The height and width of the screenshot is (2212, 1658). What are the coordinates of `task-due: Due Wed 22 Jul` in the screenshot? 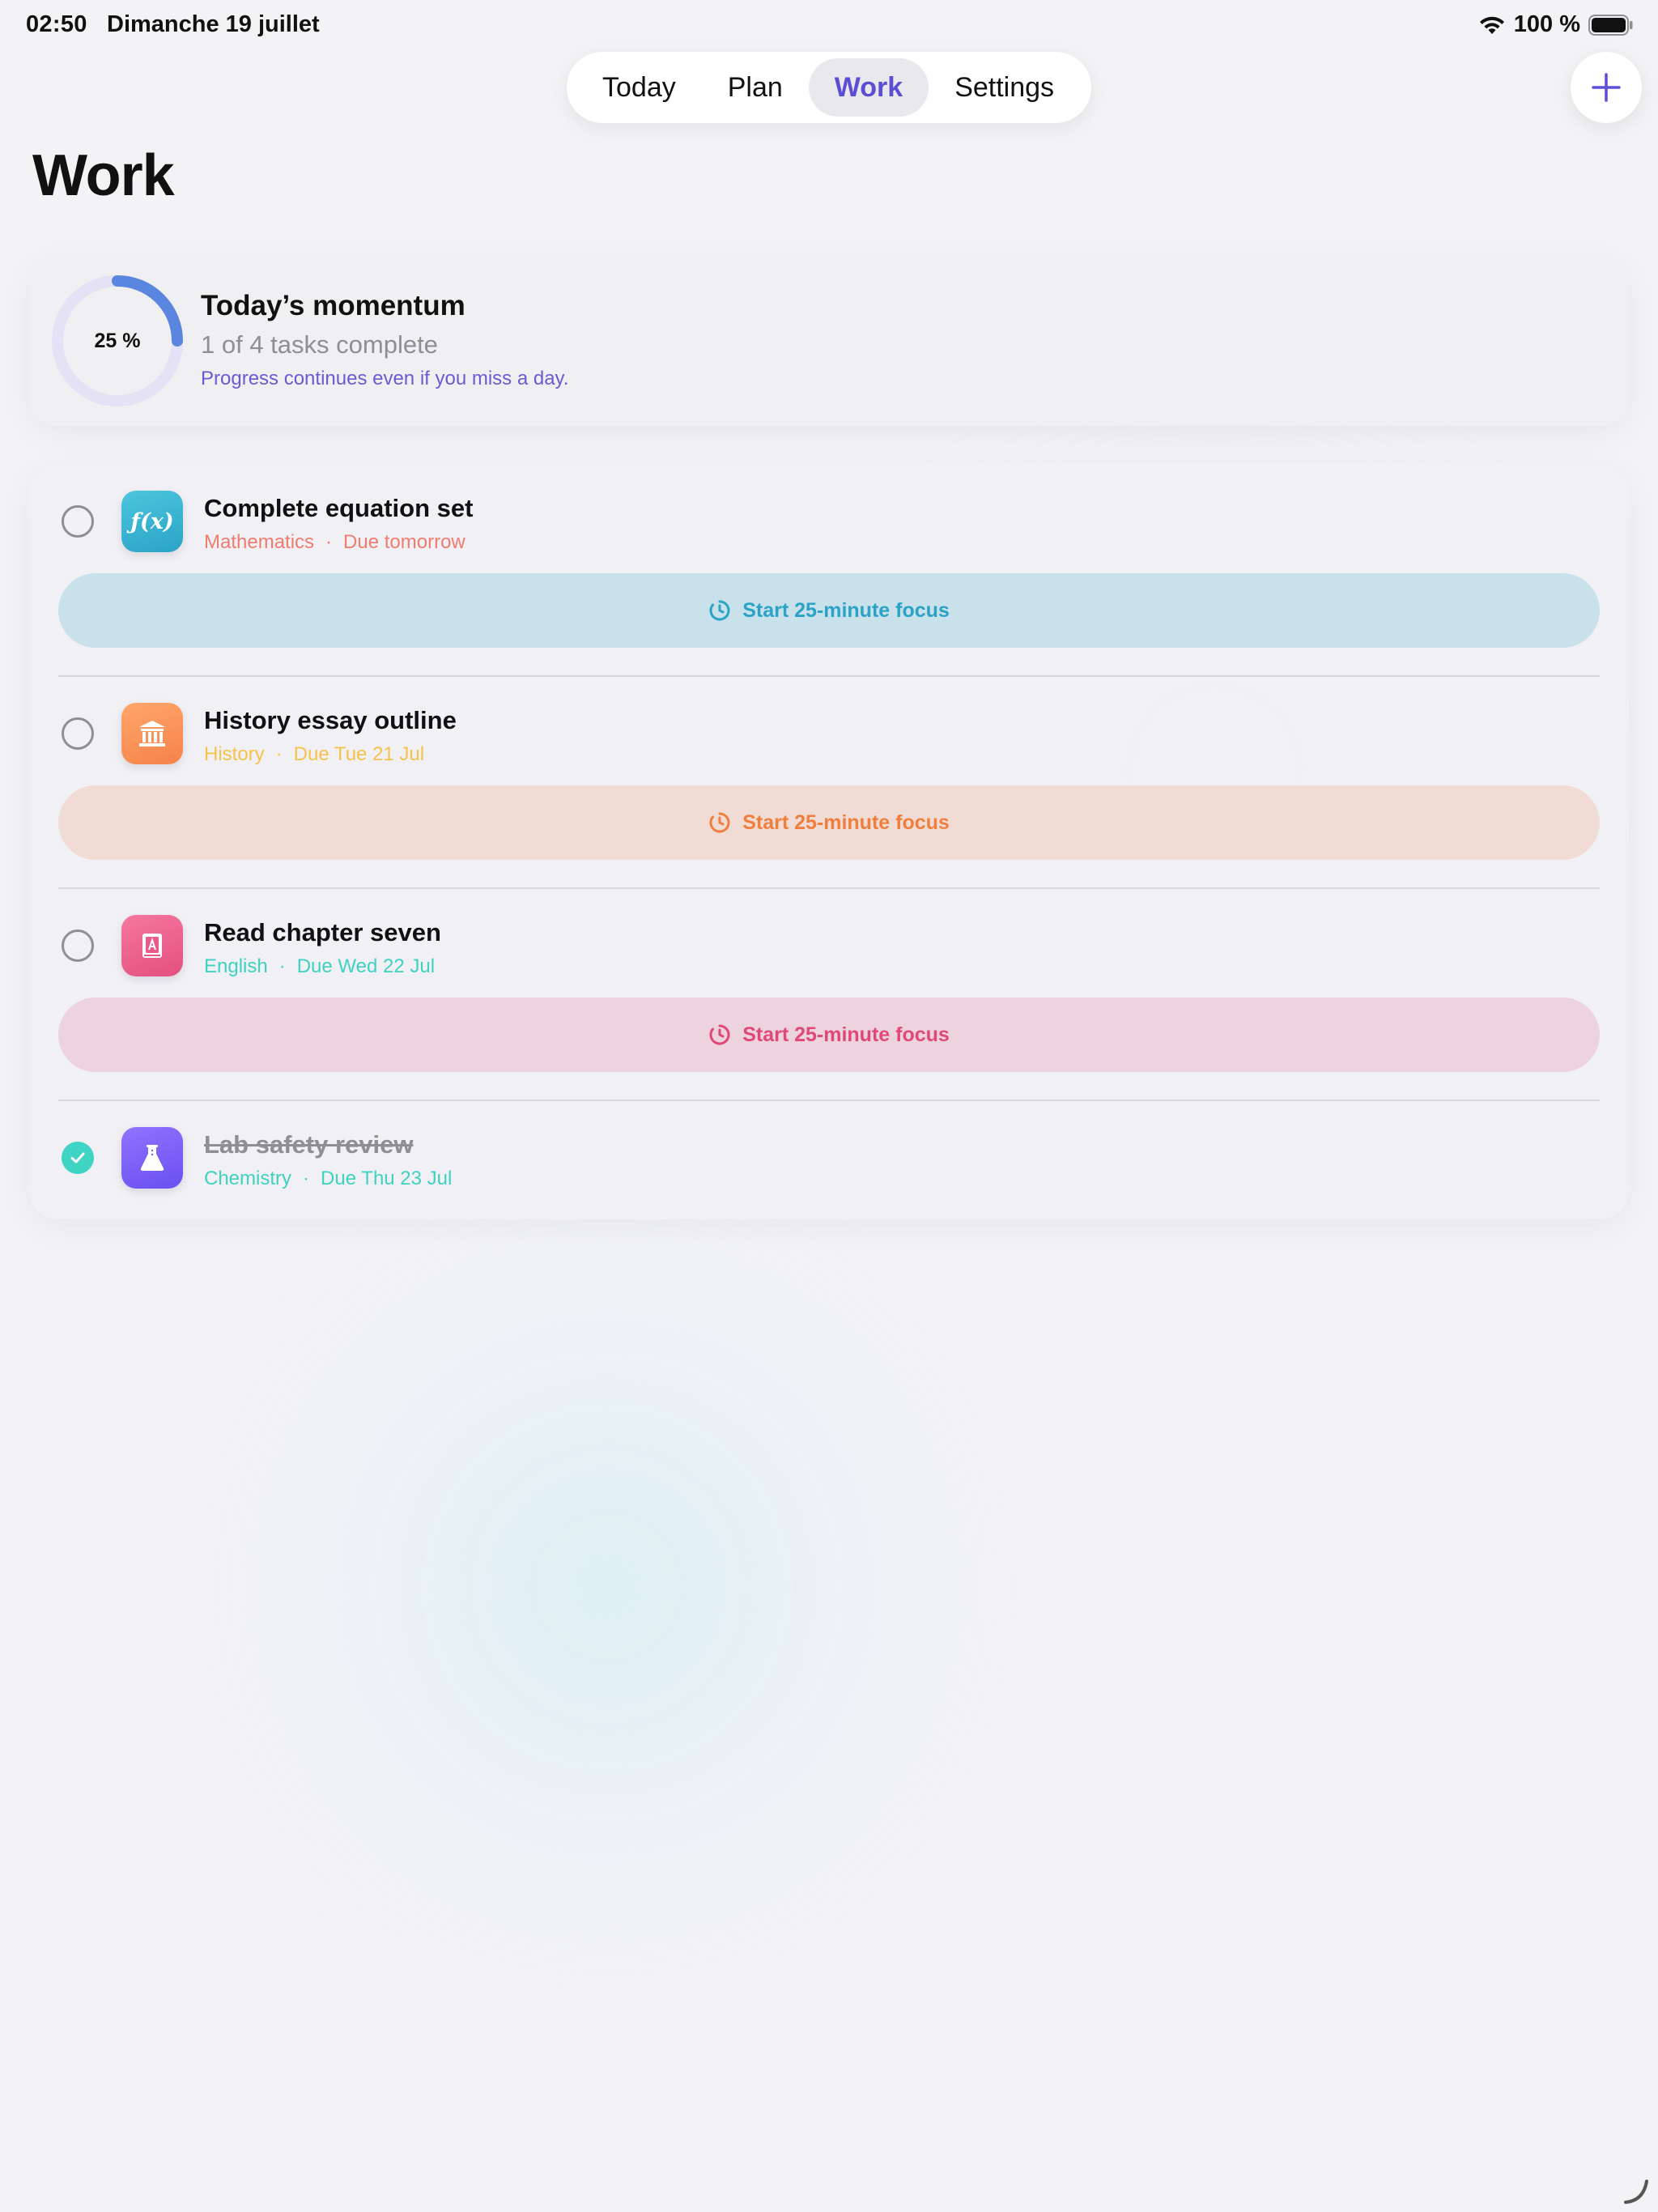 It's located at (366, 966).